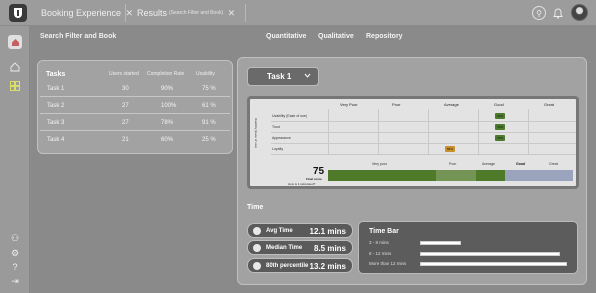 The width and height of the screenshot is (596, 293). I want to click on score-bar-remaining, so click(539, 175).